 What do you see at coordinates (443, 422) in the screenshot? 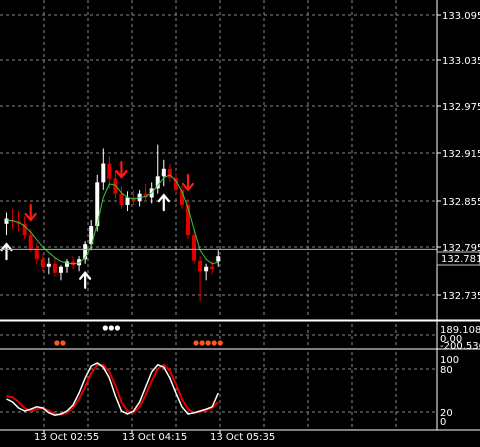
I see `stoch-level-label: 0` at bounding box center [443, 422].